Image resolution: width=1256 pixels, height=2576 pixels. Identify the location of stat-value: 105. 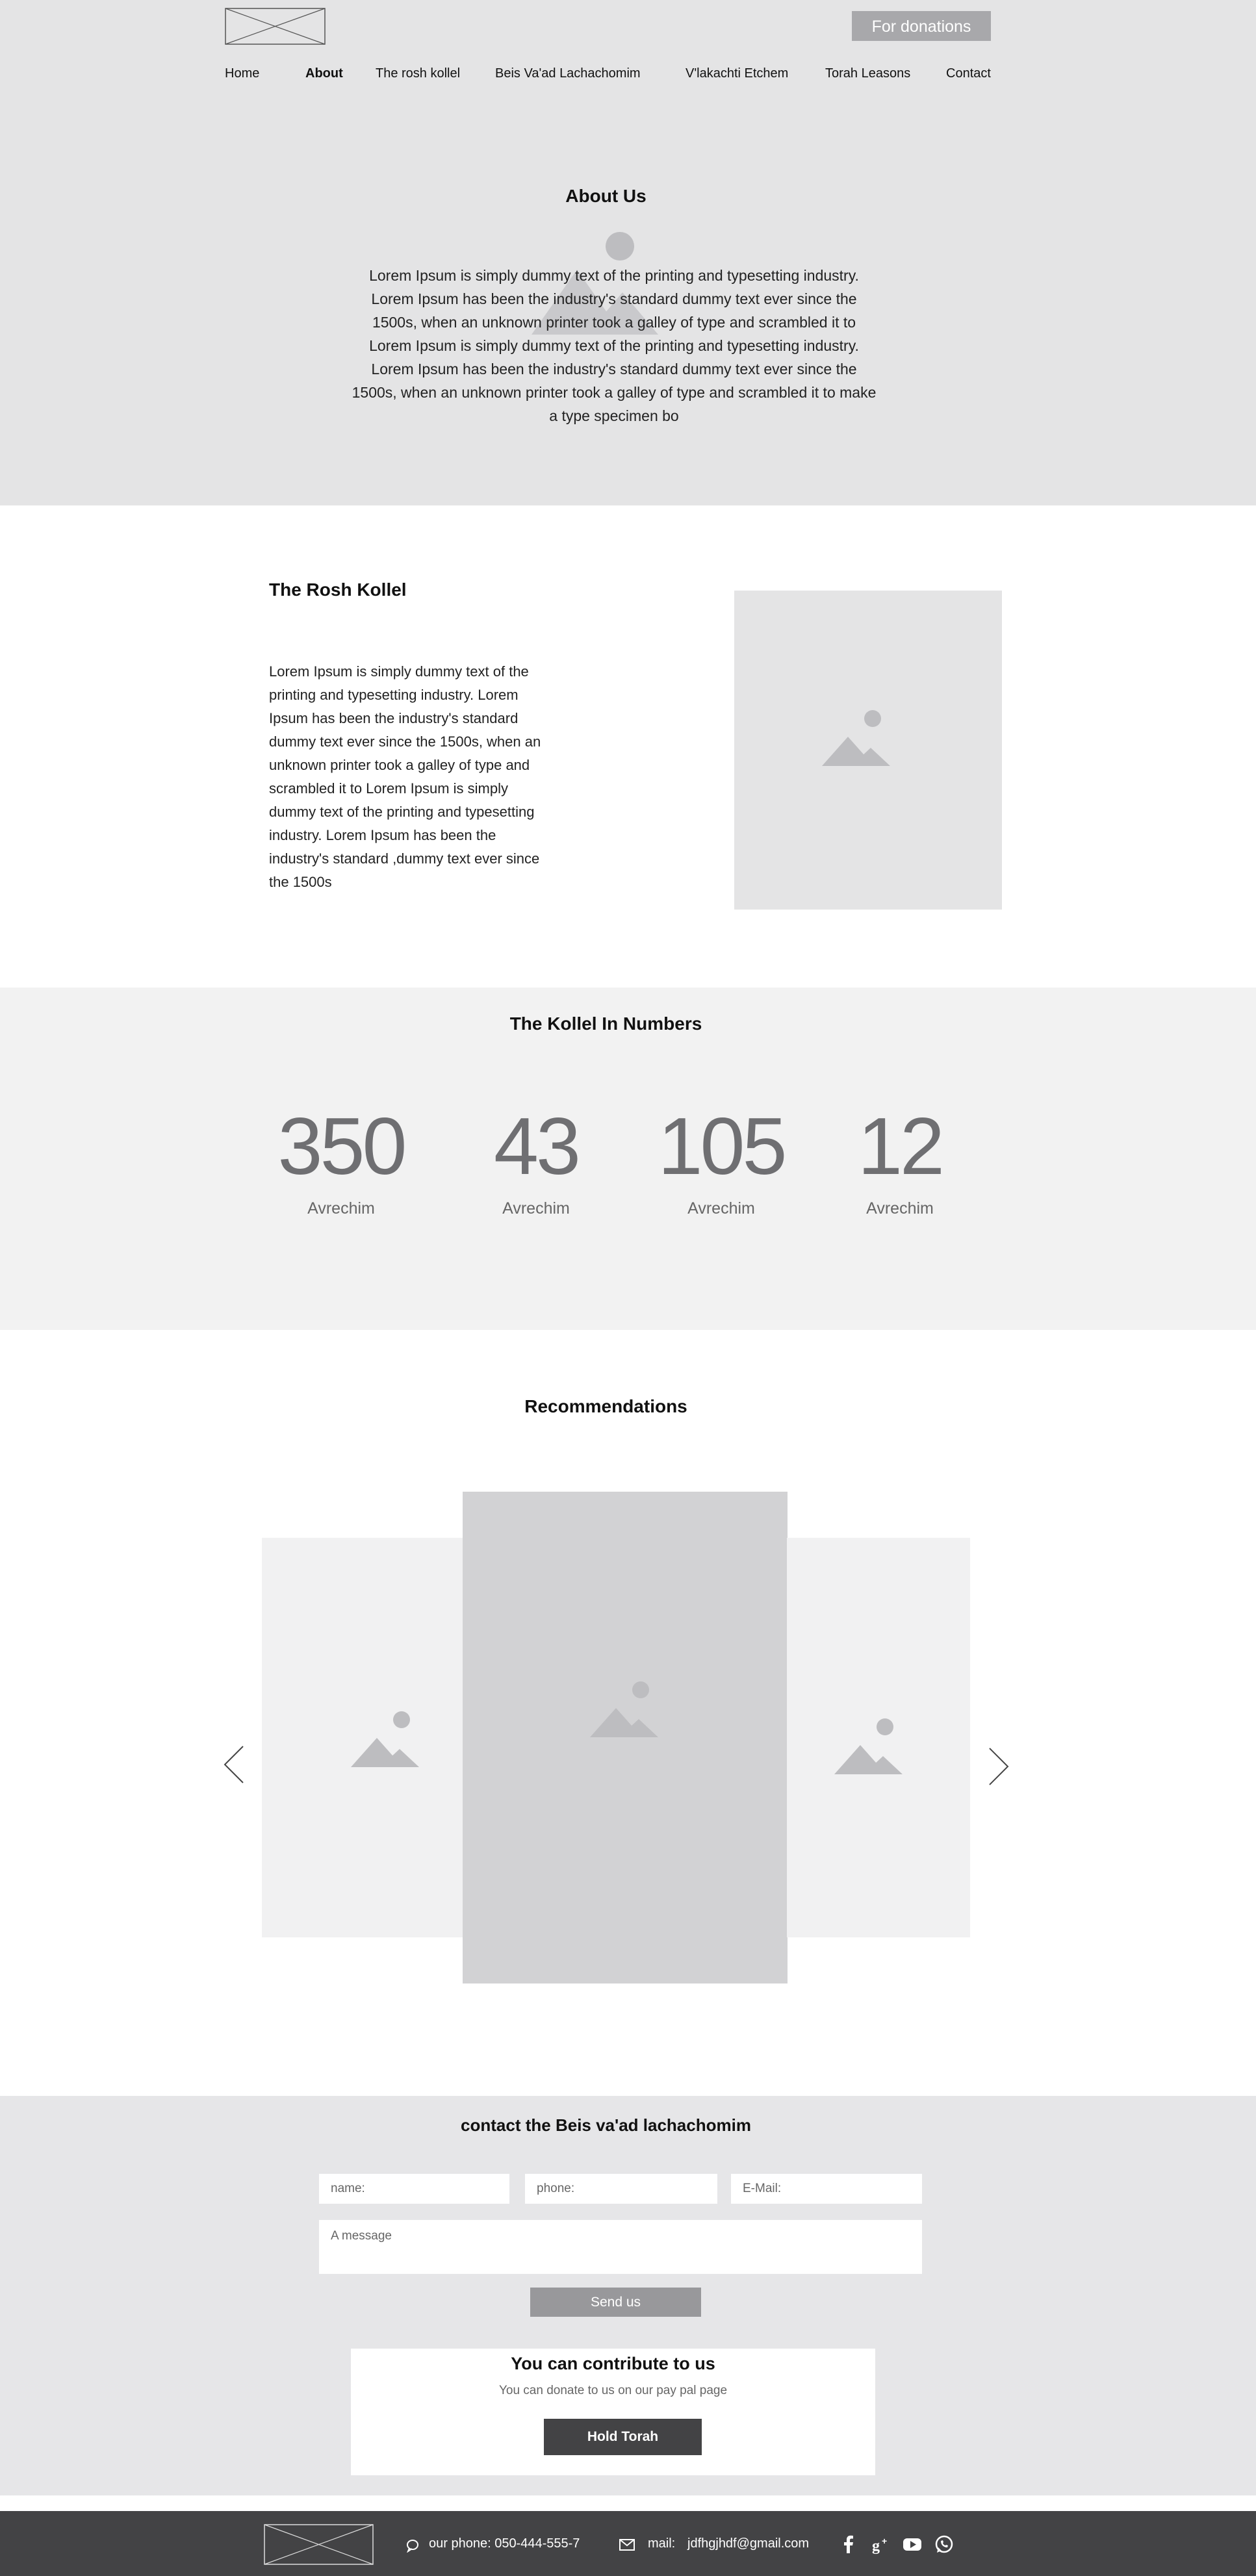
(723, 1147).